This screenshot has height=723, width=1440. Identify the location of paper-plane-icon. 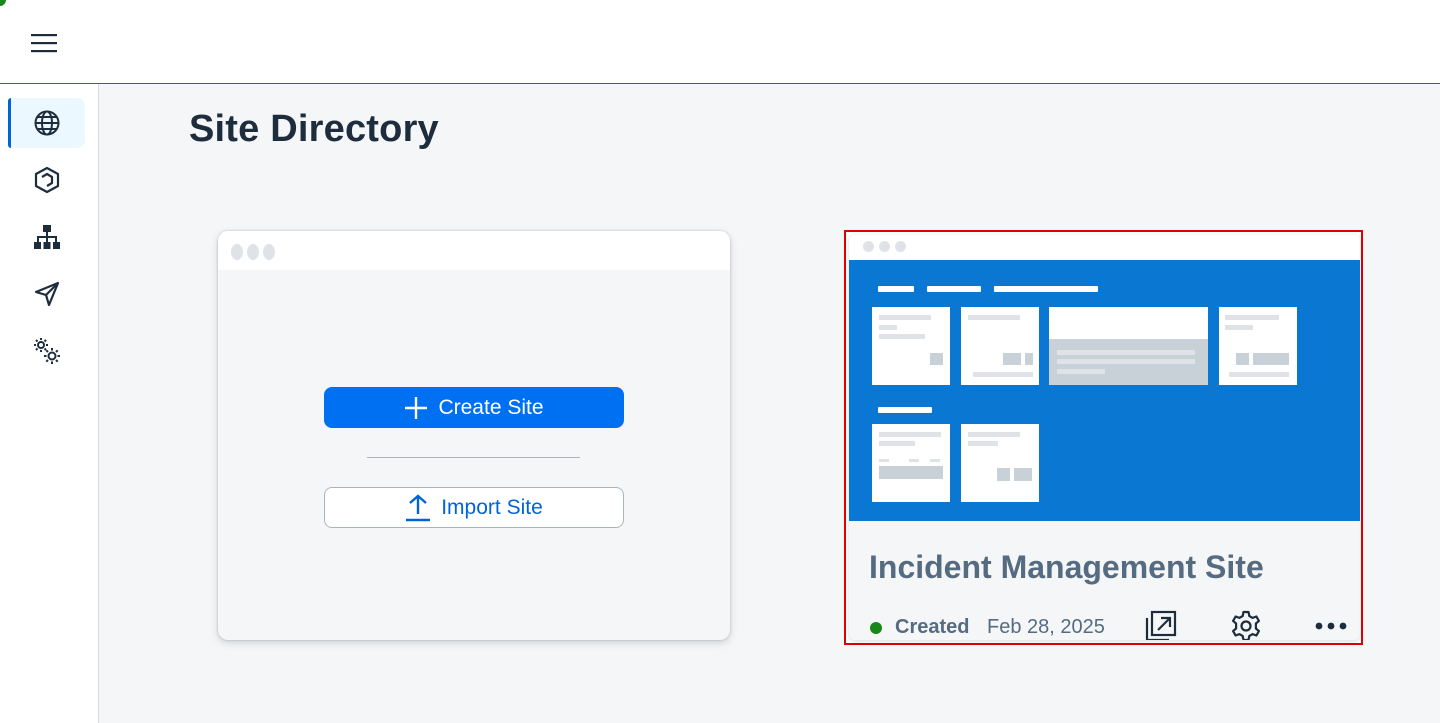
(46, 294).